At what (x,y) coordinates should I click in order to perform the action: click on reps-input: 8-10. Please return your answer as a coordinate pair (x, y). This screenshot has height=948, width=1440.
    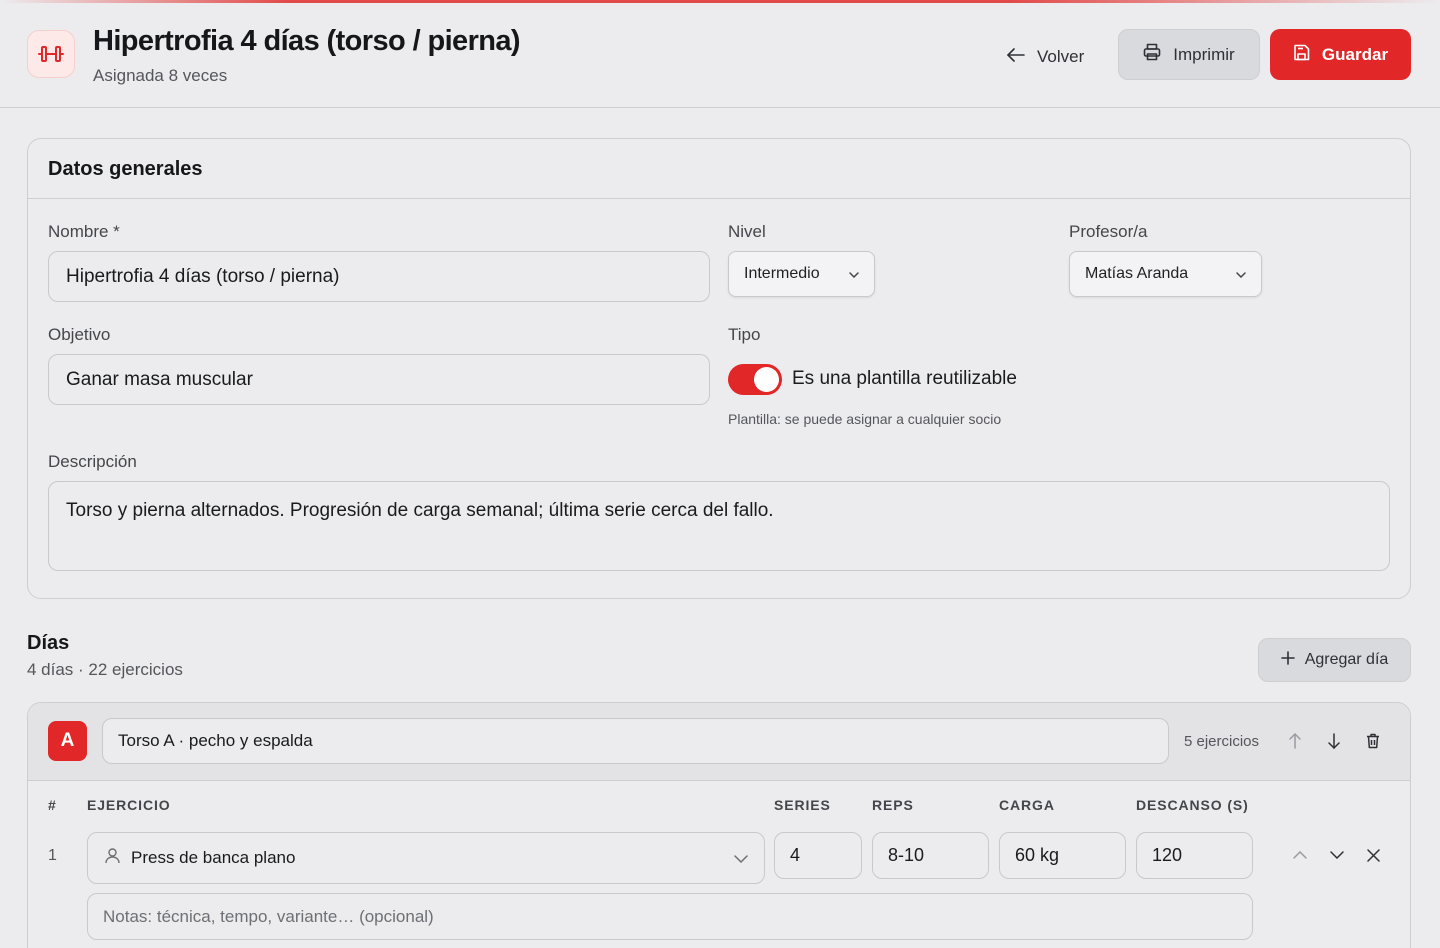
    Looking at the image, I should click on (930, 855).